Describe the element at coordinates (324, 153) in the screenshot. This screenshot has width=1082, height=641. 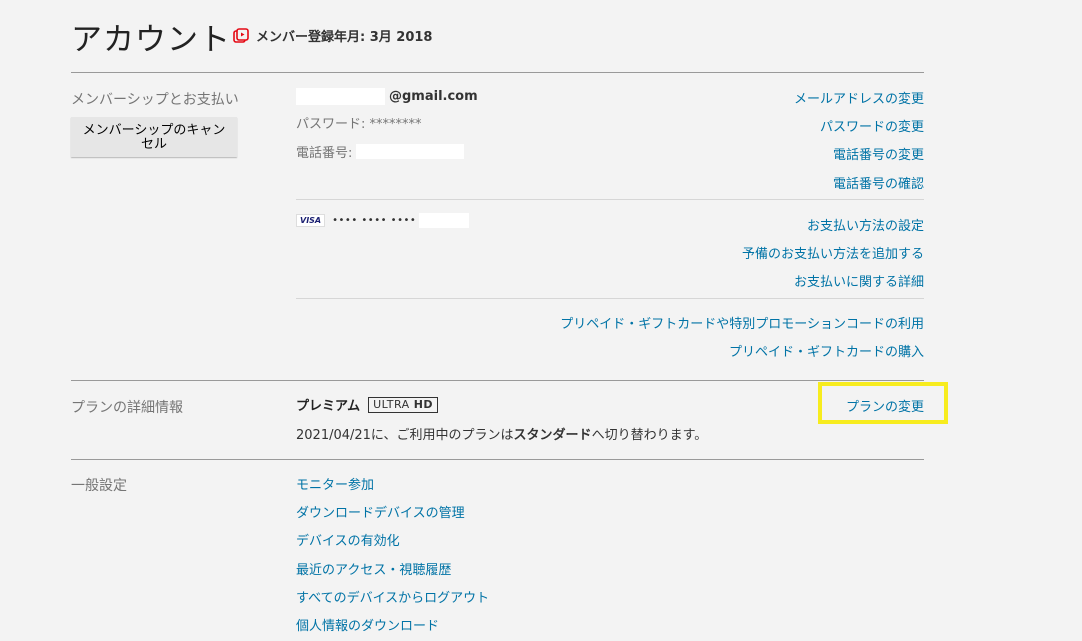
I see `phone-label: 電話番号:` at that location.